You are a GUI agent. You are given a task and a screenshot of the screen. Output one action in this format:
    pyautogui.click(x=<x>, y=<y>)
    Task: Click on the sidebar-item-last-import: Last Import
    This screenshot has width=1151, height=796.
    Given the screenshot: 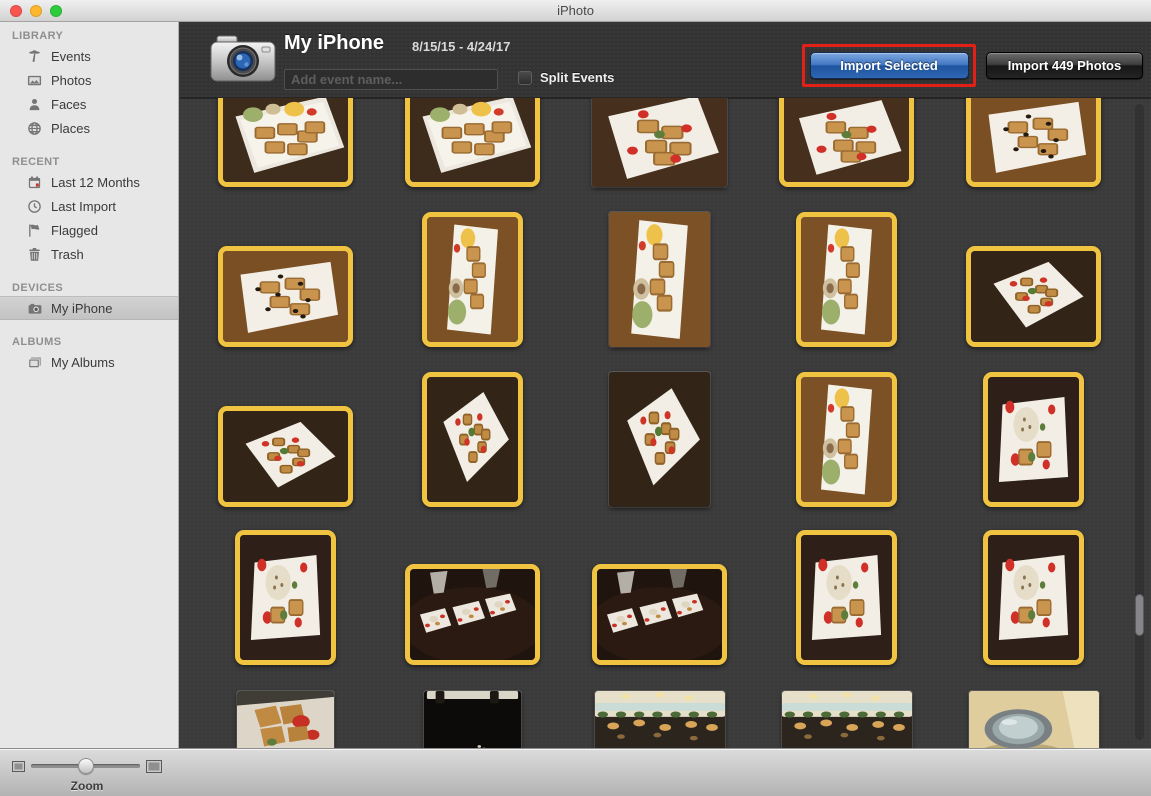 What is the action you would take?
    pyautogui.click(x=89, y=206)
    